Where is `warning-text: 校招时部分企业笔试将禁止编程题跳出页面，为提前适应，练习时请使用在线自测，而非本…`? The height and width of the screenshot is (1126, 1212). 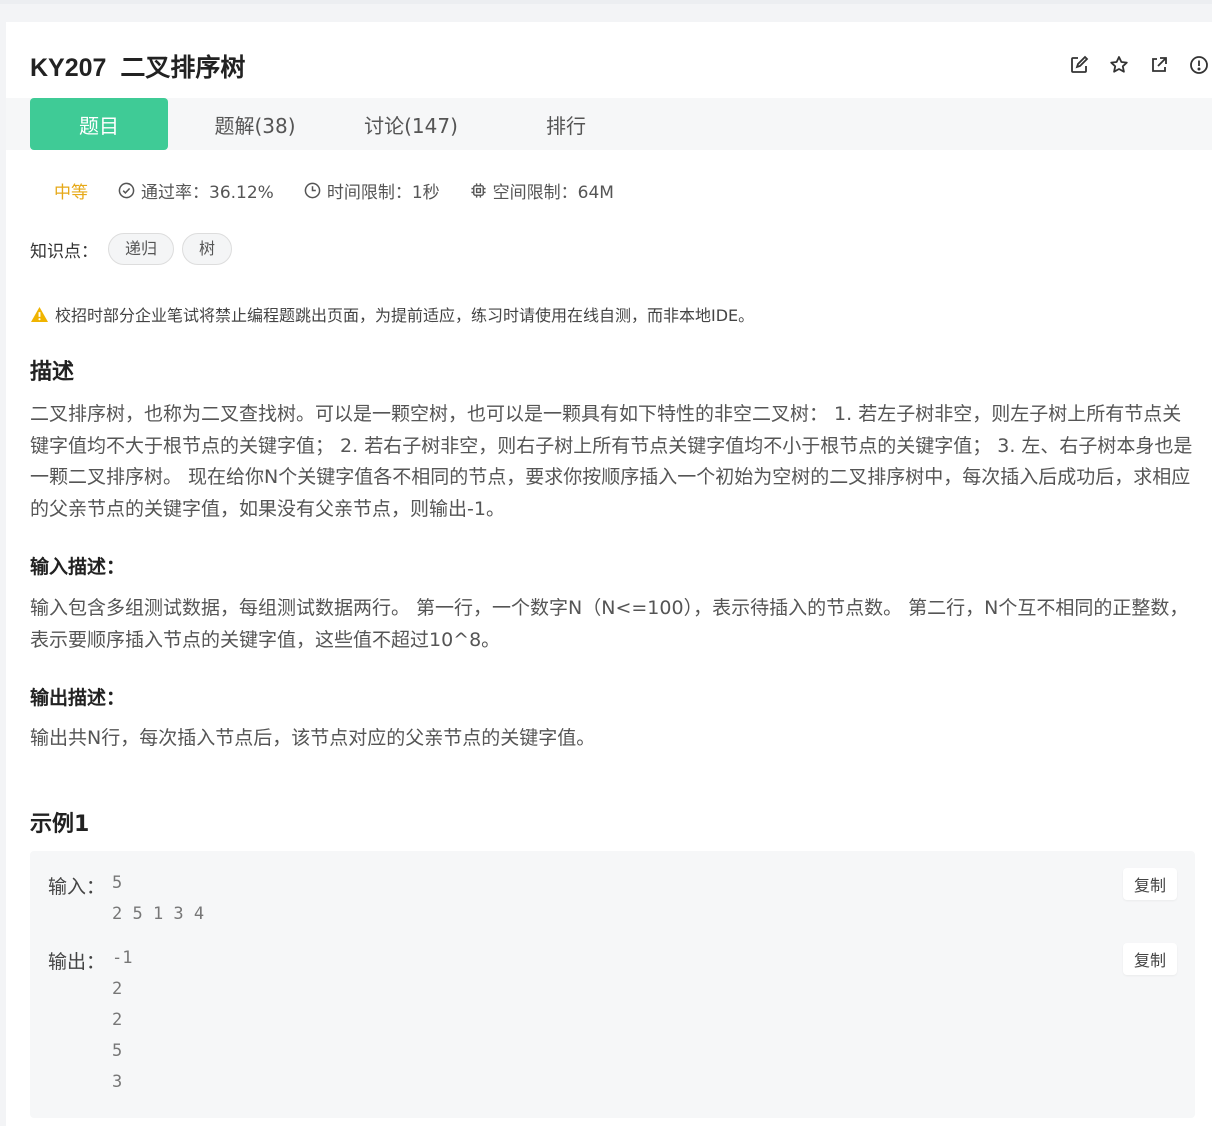
warning-text: 校招时部分企业笔试将禁止编程题跳出页面，为提前适应，练习时请使用在线自测，而非本… is located at coordinates (405, 315).